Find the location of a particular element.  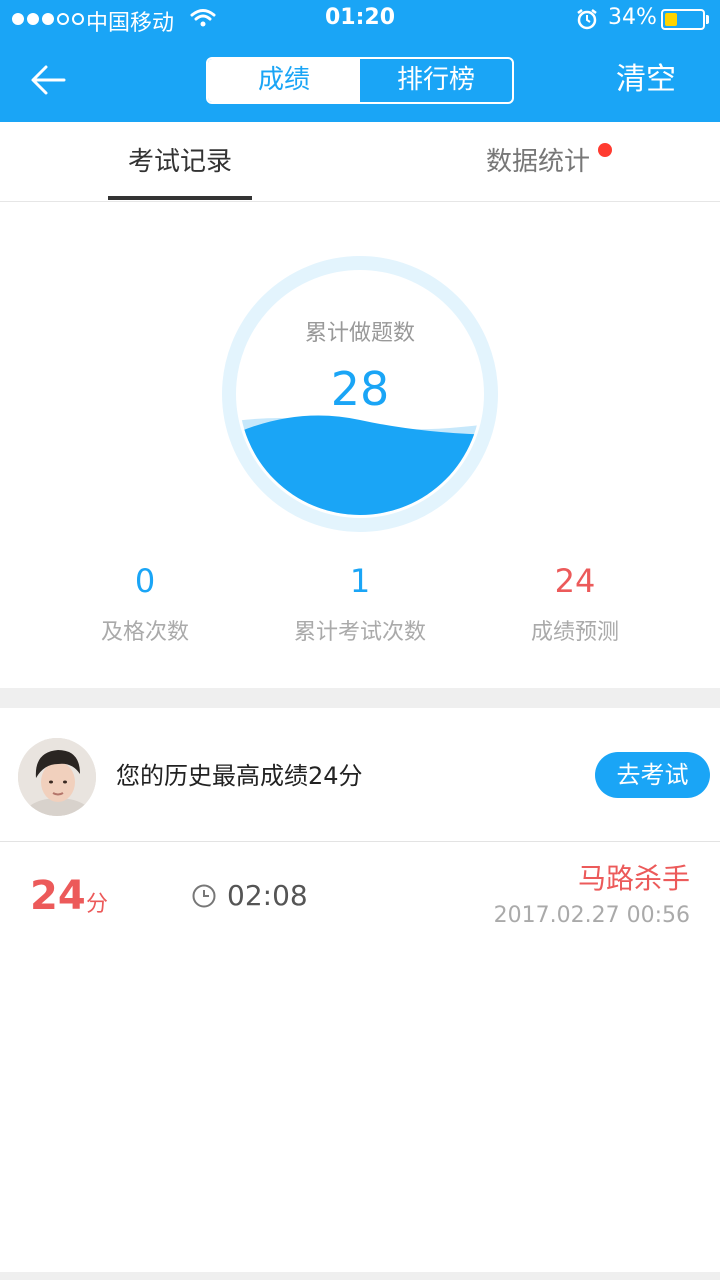

battery-percent: 34% is located at coordinates (632, 17).